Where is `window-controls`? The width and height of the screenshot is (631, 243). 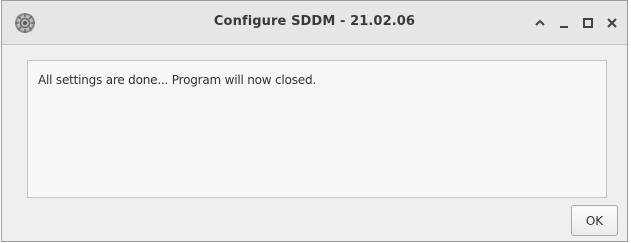 window-controls is located at coordinates (576, 23).